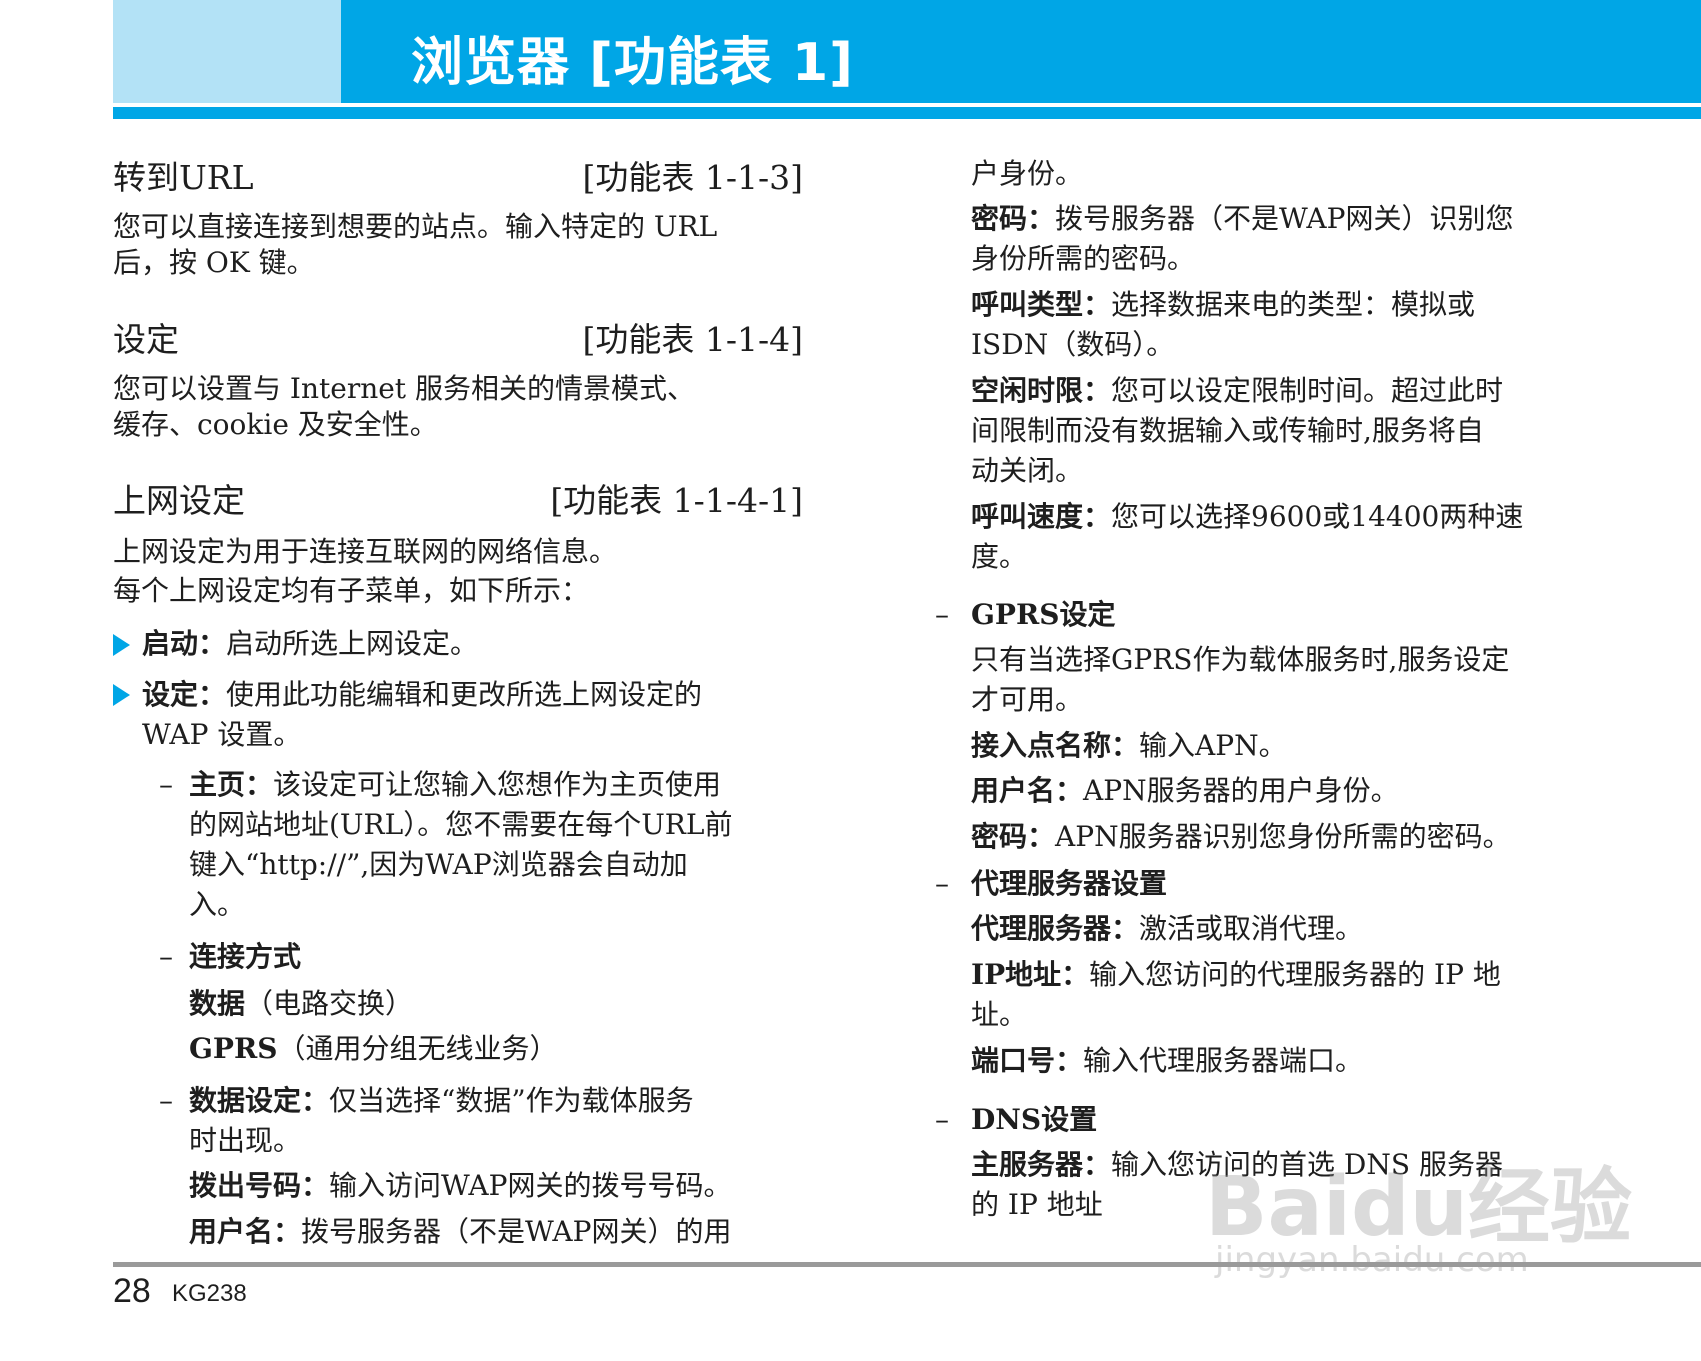  Describe the element at coordinates (259, 1100) in the screenshot. I see `item-label: 数据设定：` at that location.